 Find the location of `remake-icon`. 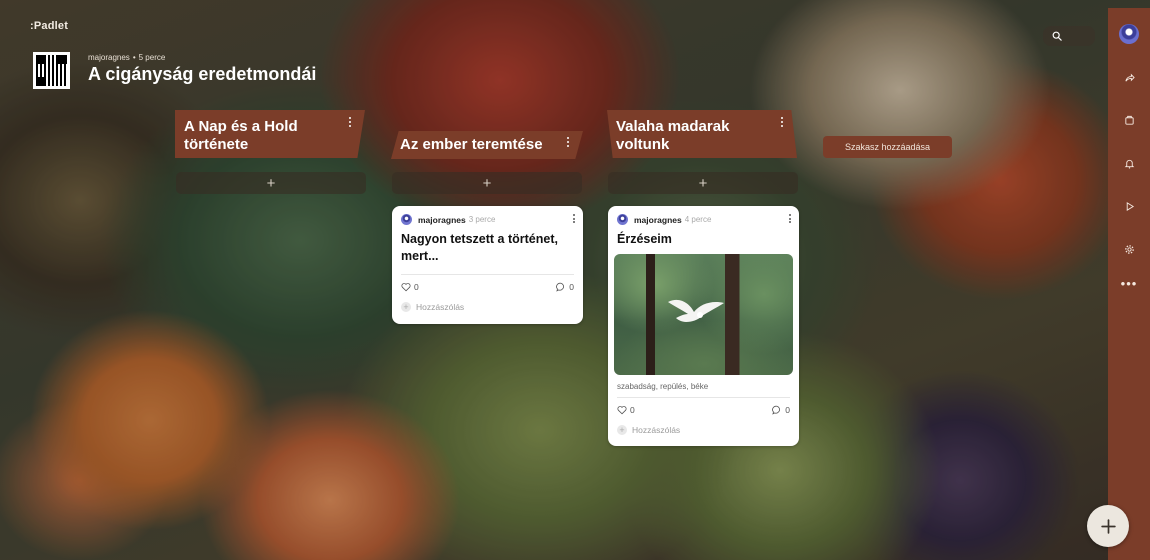

remake-icon is located at coordinates (1129, 120).